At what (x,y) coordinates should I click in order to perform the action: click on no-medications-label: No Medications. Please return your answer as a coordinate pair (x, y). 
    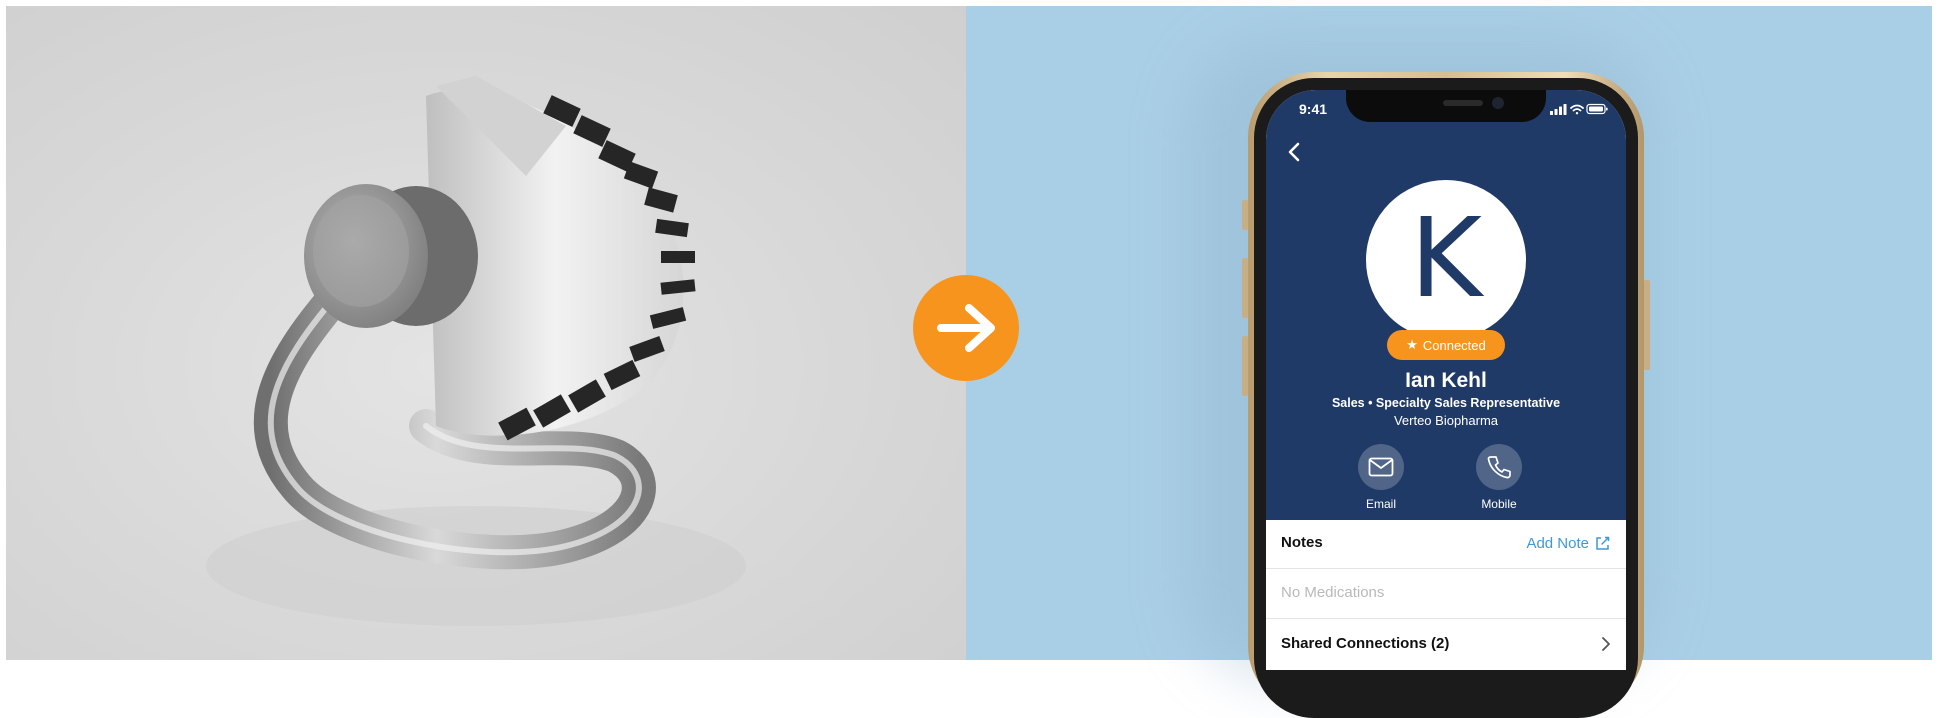
    Looking at the image, I should click on (1333, 592).